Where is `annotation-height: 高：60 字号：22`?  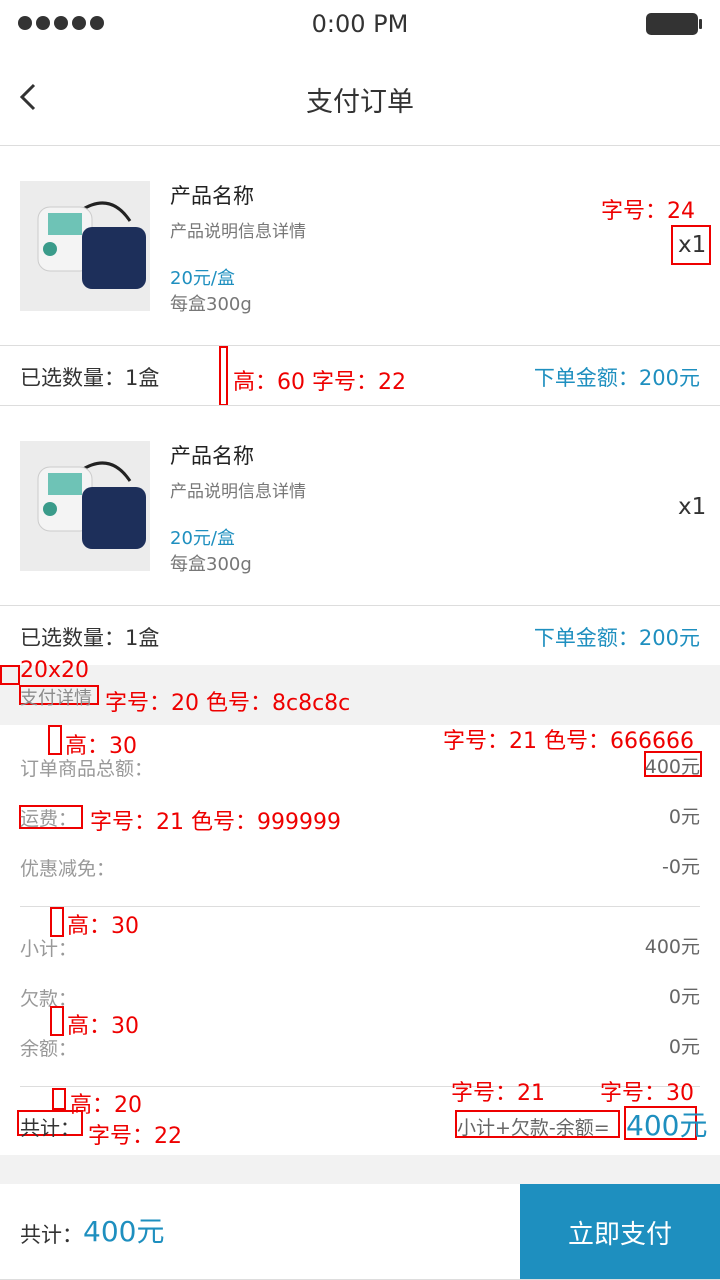
annotation-height: 高：60 字号：22 is located at coordinates (319, 382).